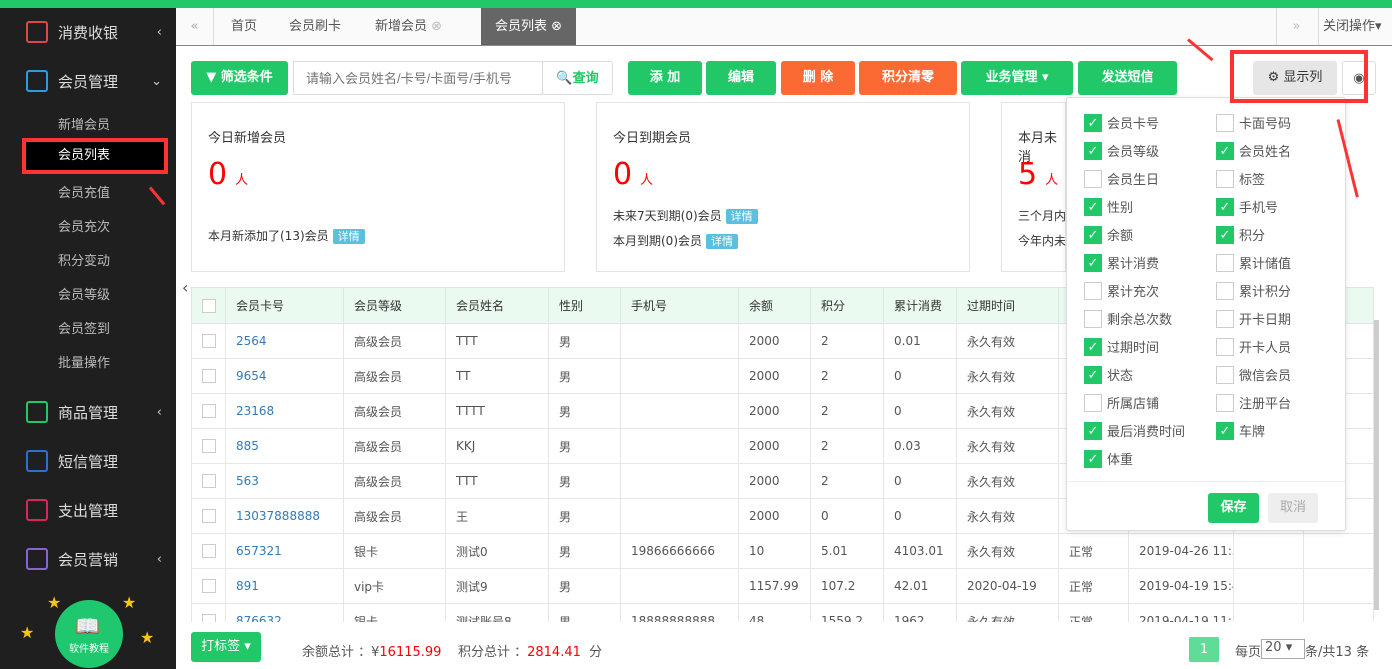 Image resolution: width=1392 pixels, height=669 pixels. Describe the element at coordinates (1265, 292) in the screenshot. I see `column-option-label: 累计积分` at that location.